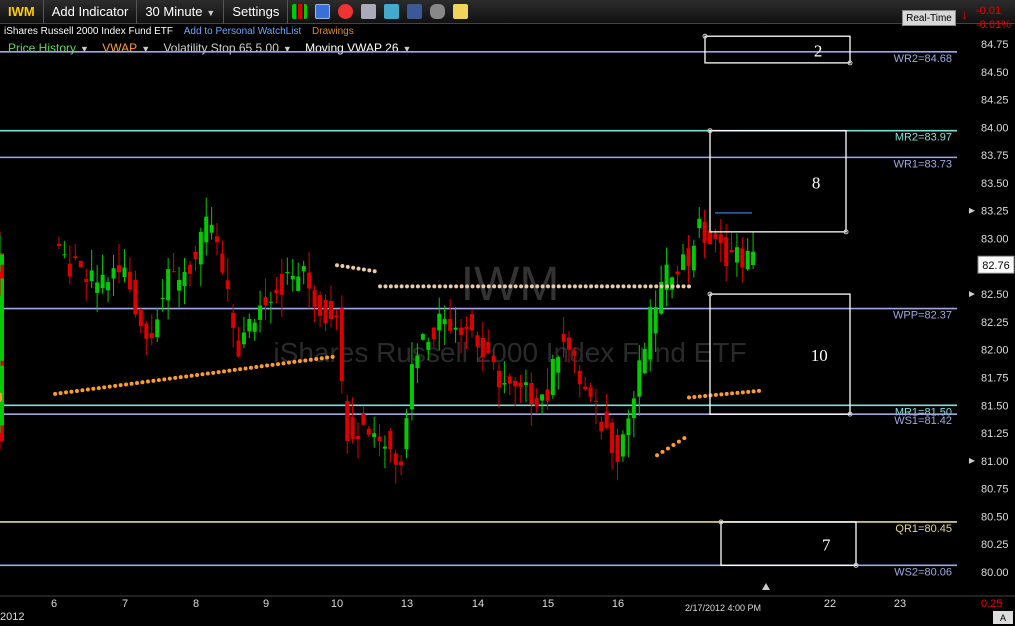 The image size is (1015, 626). Describe the element at coordinates (995, 406) in the screenshot. I see `price-axis-tick: 81.50` at that location.